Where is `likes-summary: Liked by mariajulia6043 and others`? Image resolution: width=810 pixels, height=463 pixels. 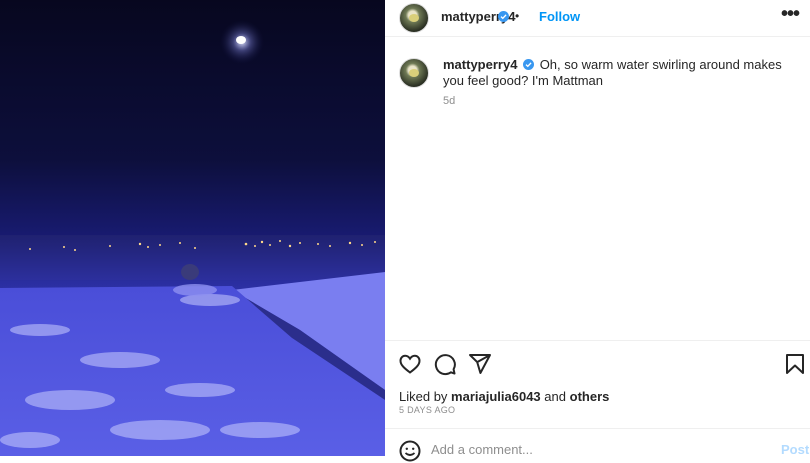
likes-summary: Liked by mariajulia6043 and others is located at coordinates (504, 396).